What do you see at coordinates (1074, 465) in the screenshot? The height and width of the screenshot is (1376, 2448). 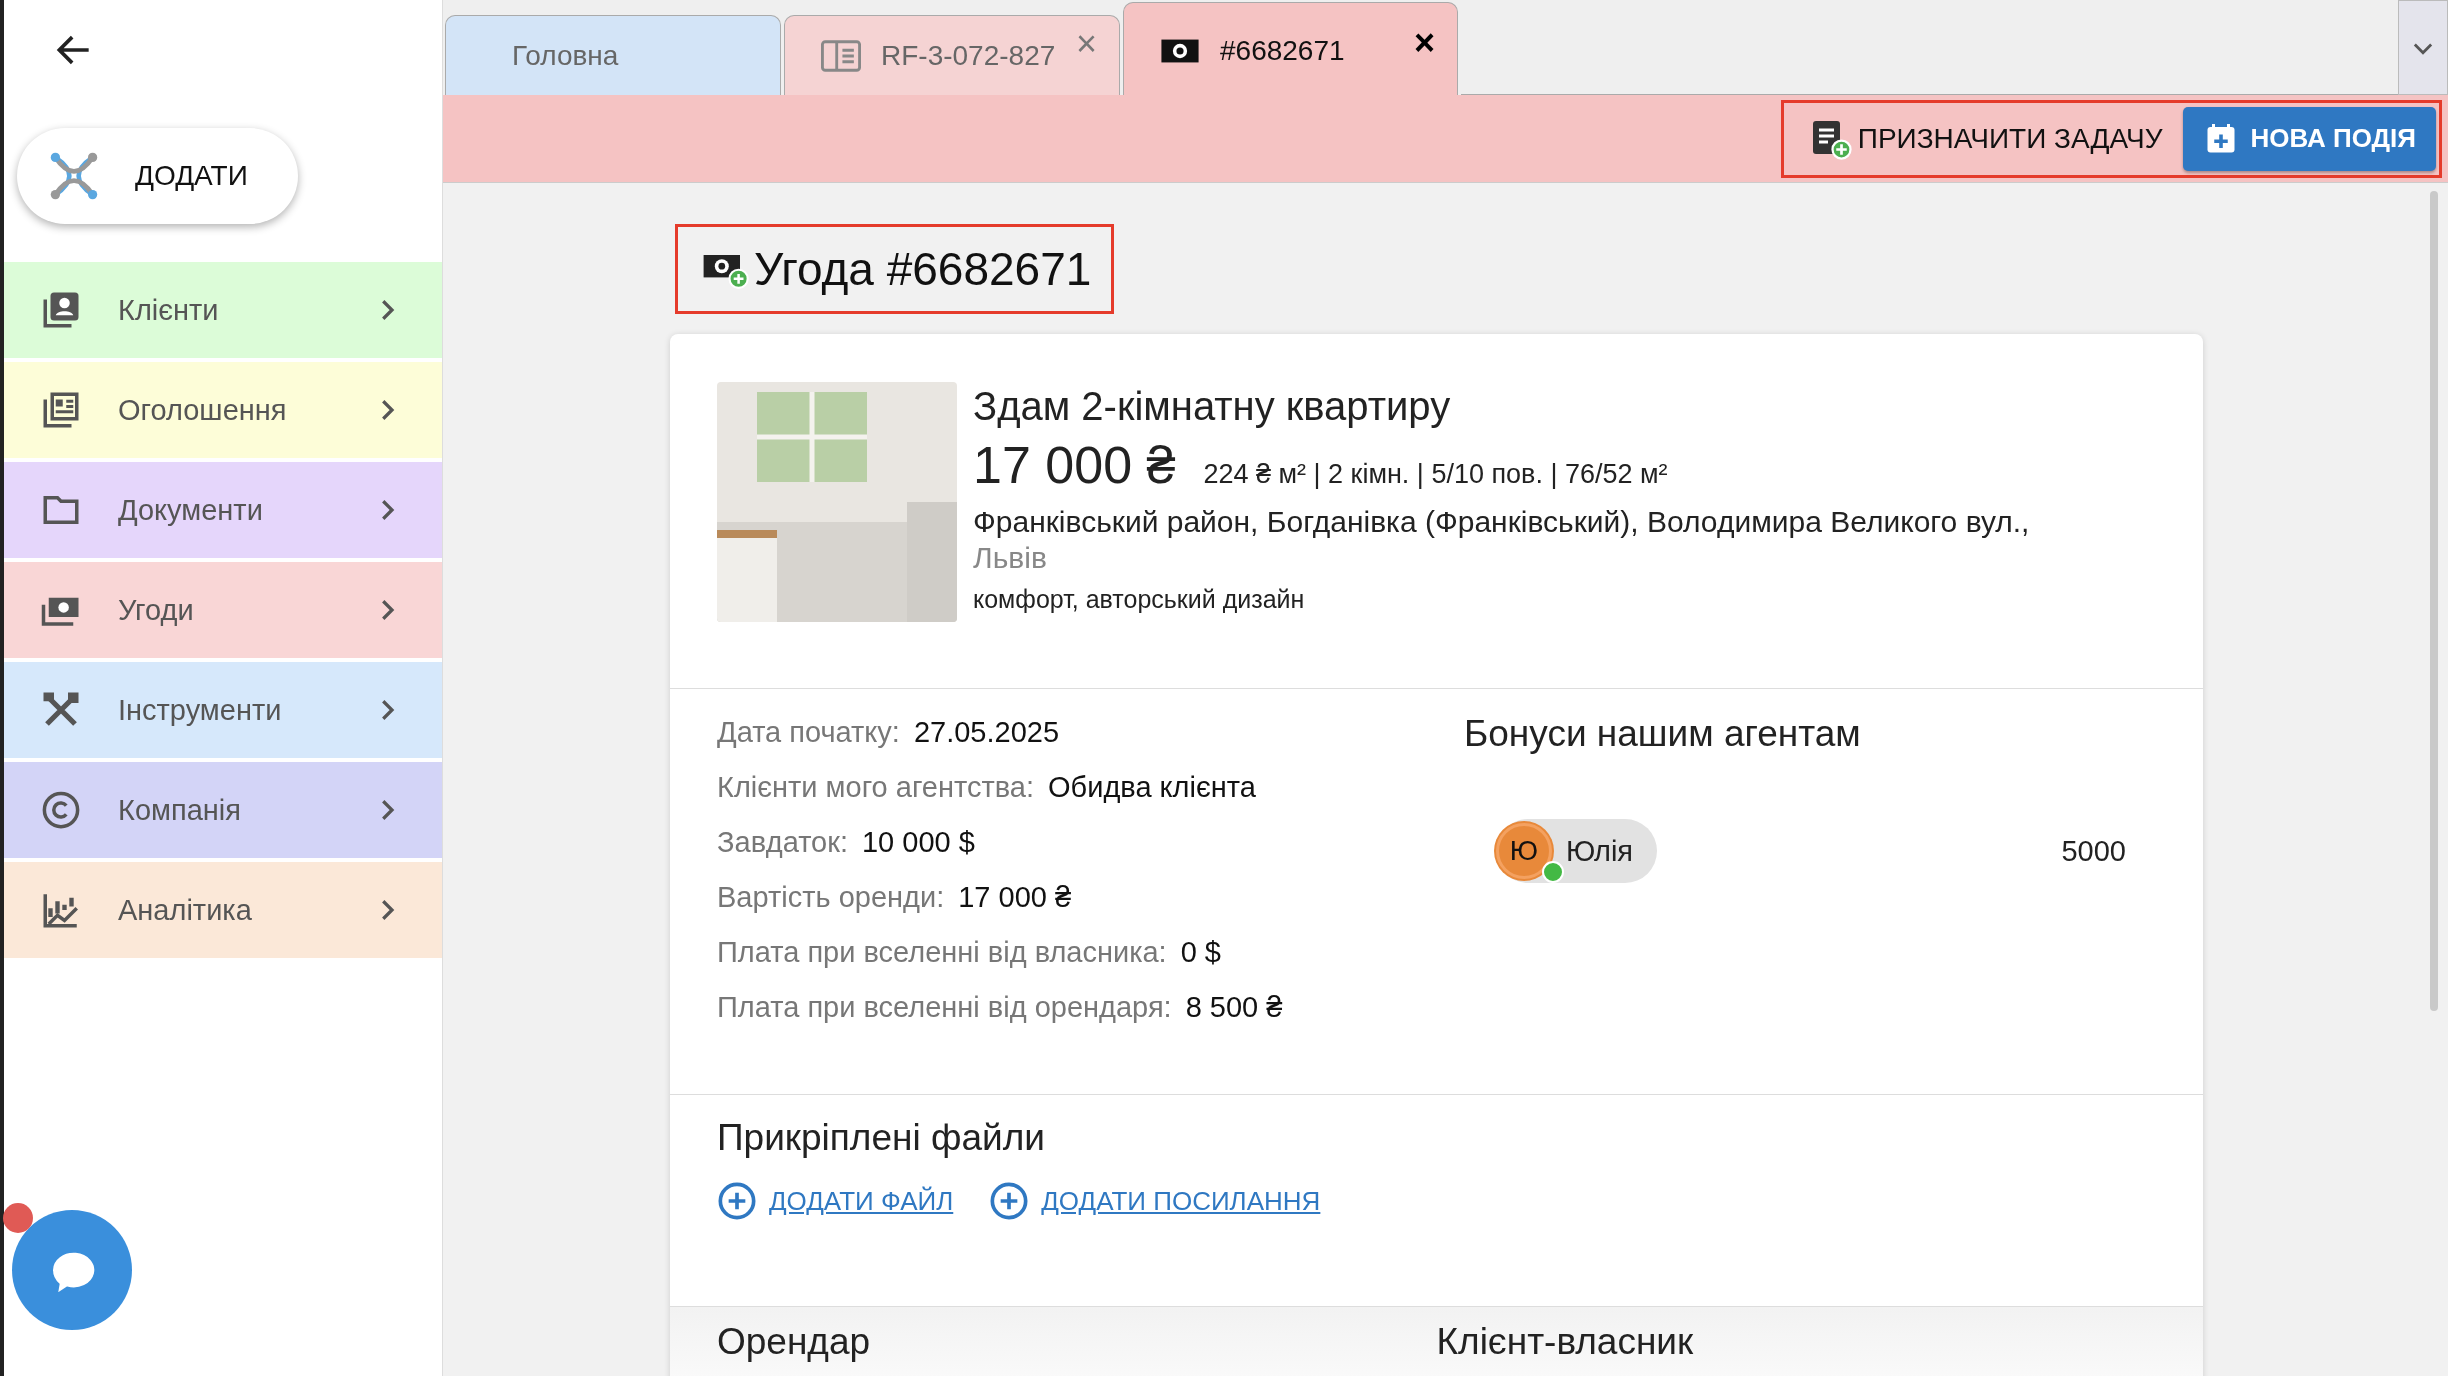 I see `listing-price: 17 000 ₴` at bounding box center [1074, 465].